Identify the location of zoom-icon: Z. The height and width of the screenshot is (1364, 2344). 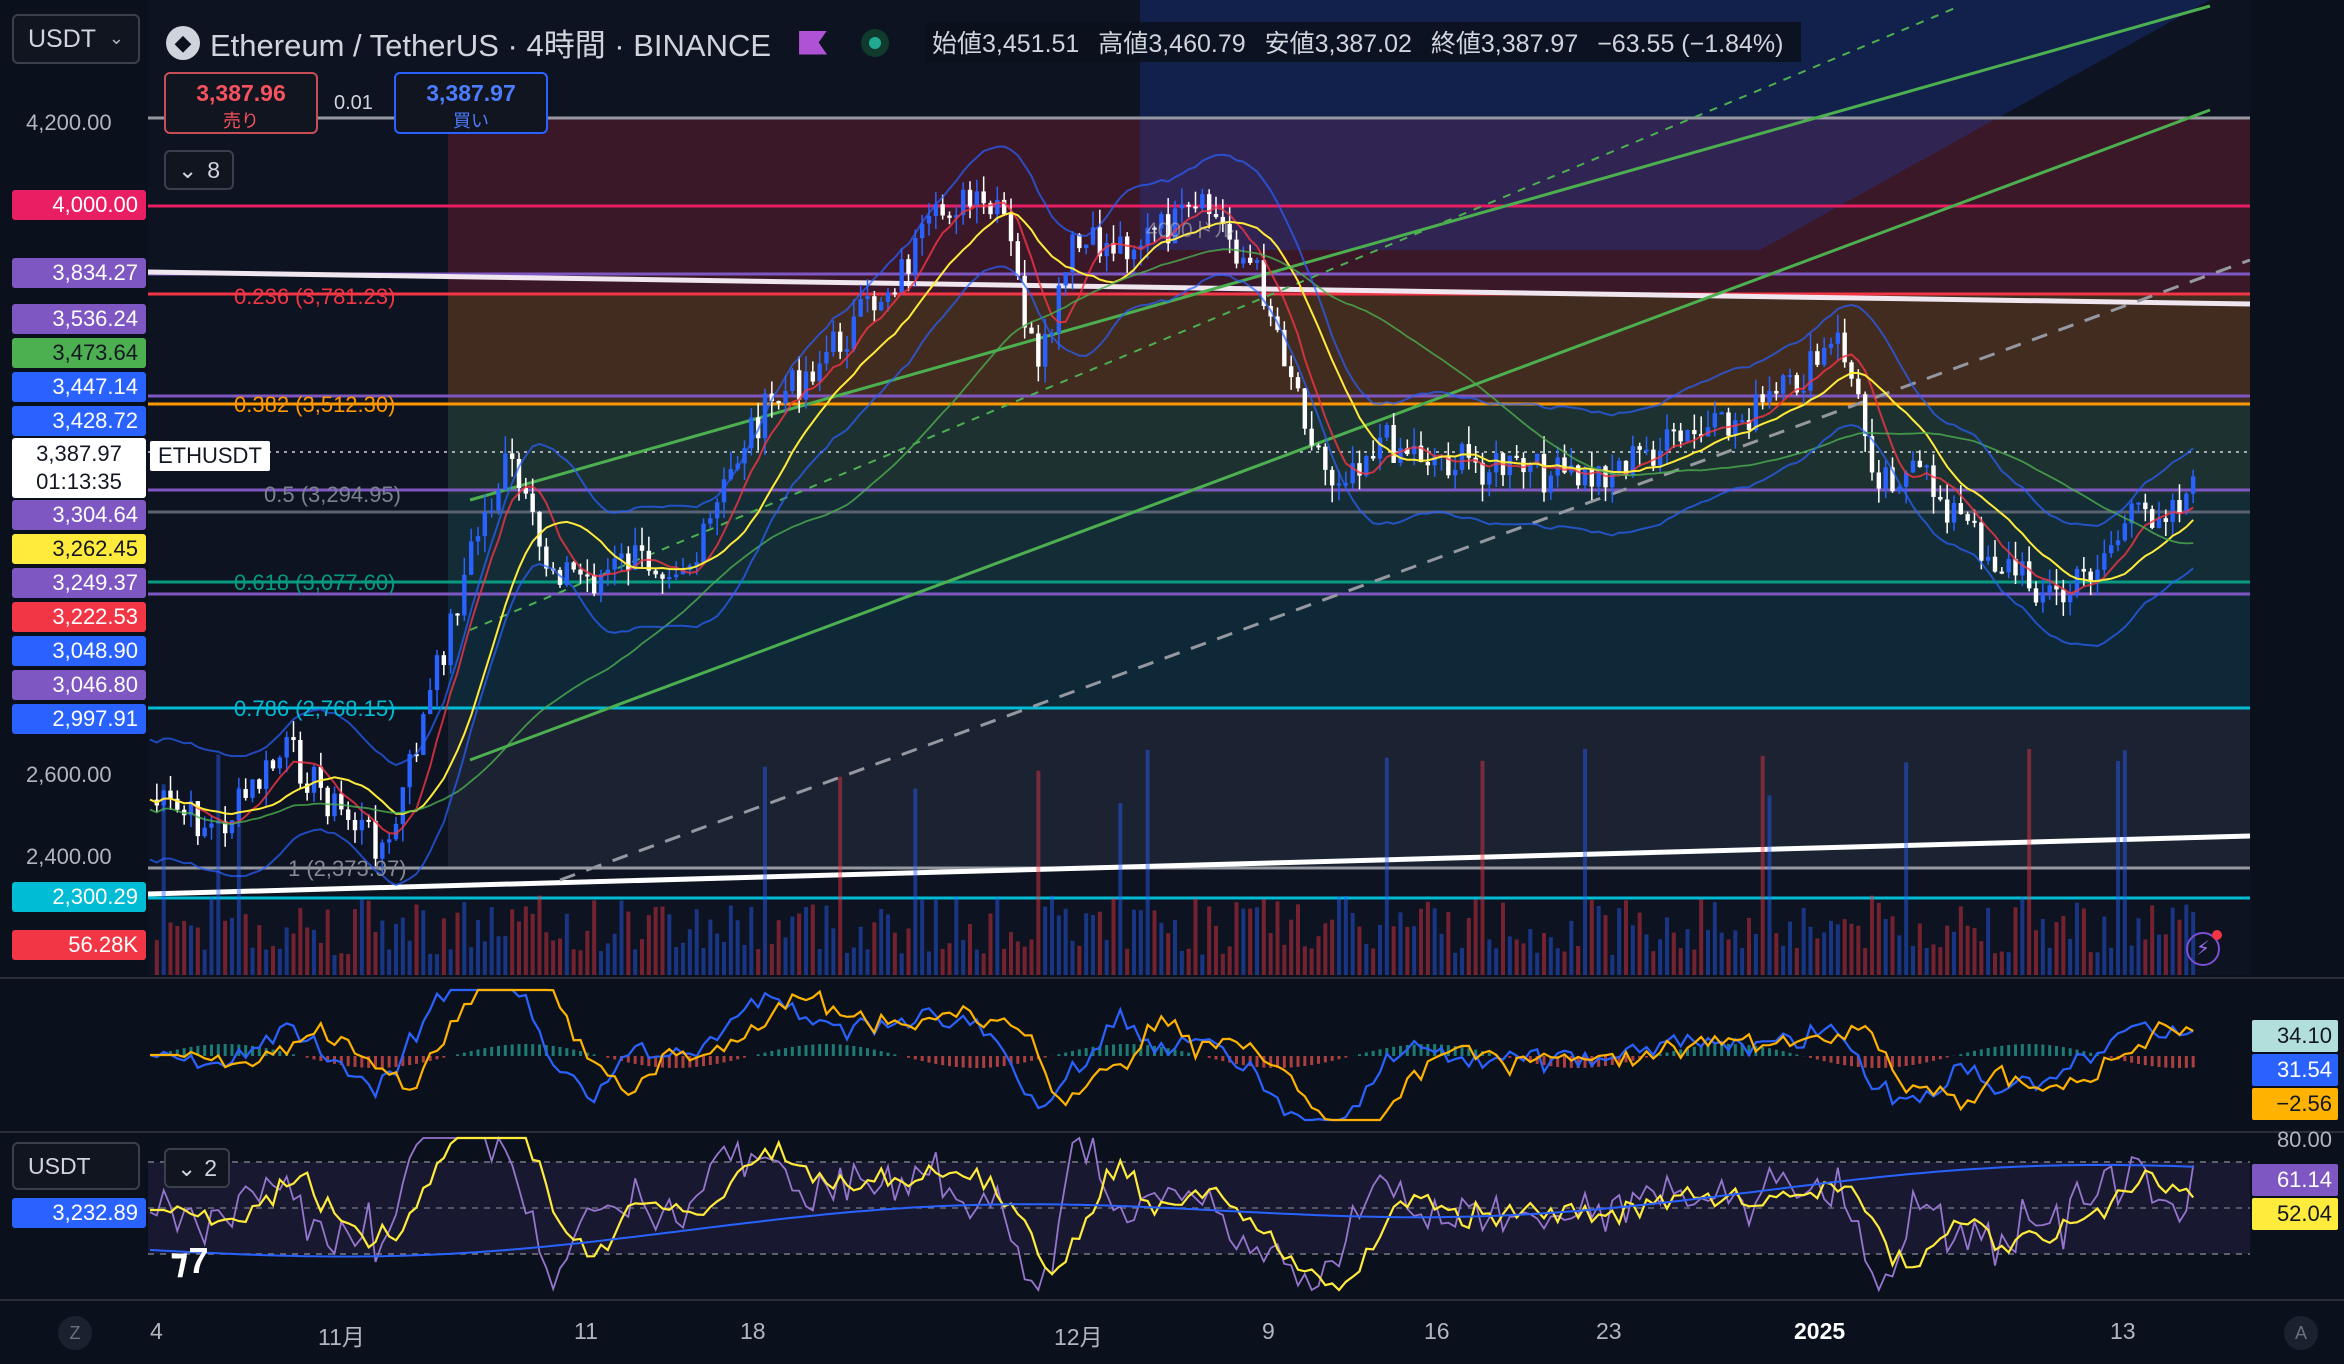
(75, 1333).